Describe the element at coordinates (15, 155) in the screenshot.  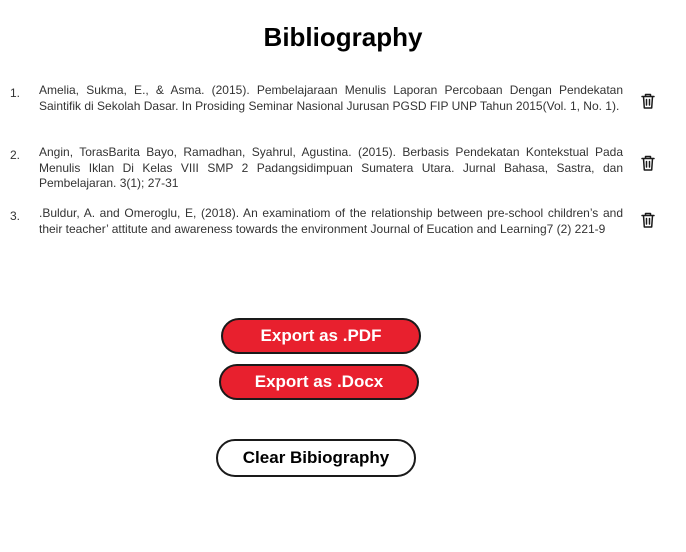
I see `reference-number: 2.` at that location.